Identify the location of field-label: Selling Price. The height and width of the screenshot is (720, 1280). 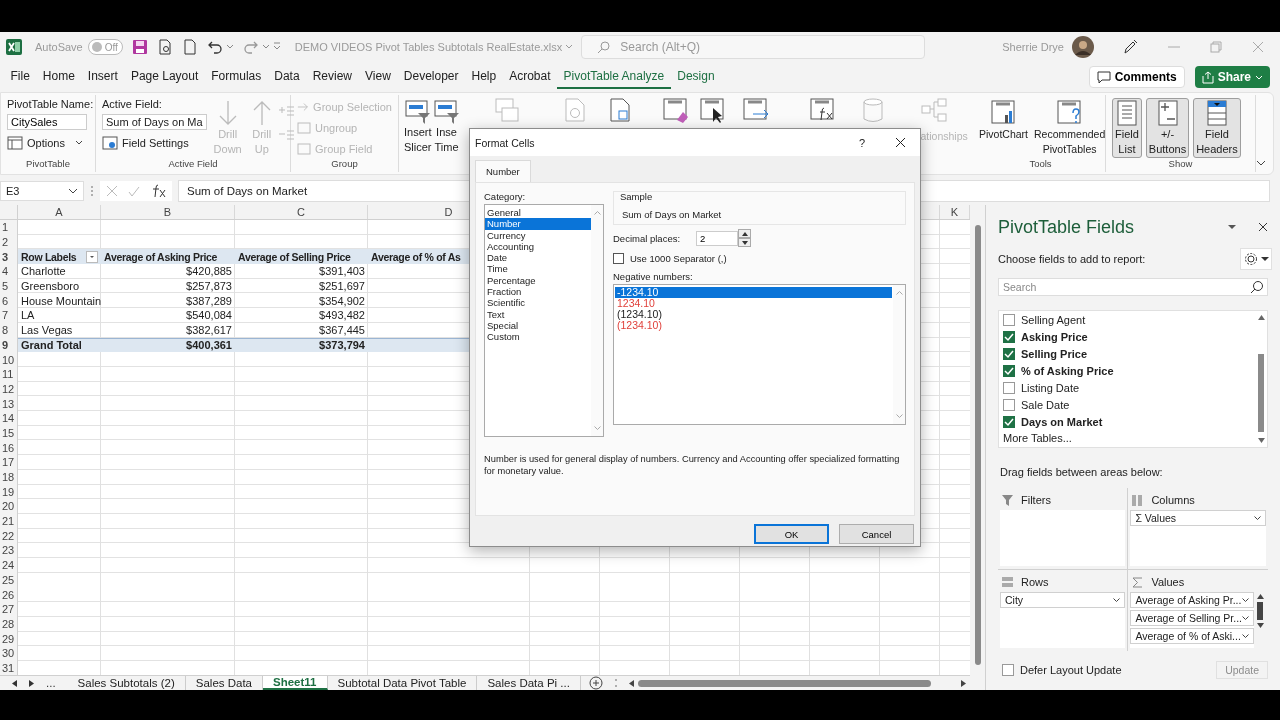
(1054, 353).